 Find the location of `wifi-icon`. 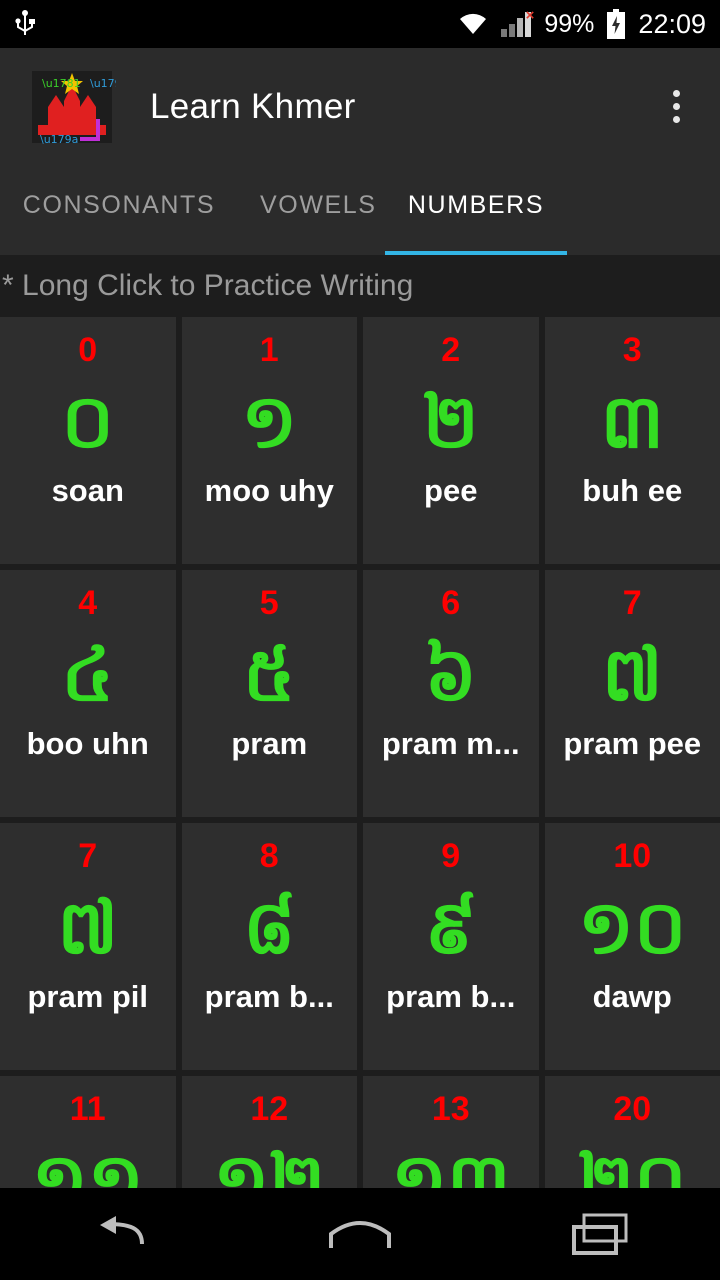

wifi-icon is located at coordinates (473, 24).